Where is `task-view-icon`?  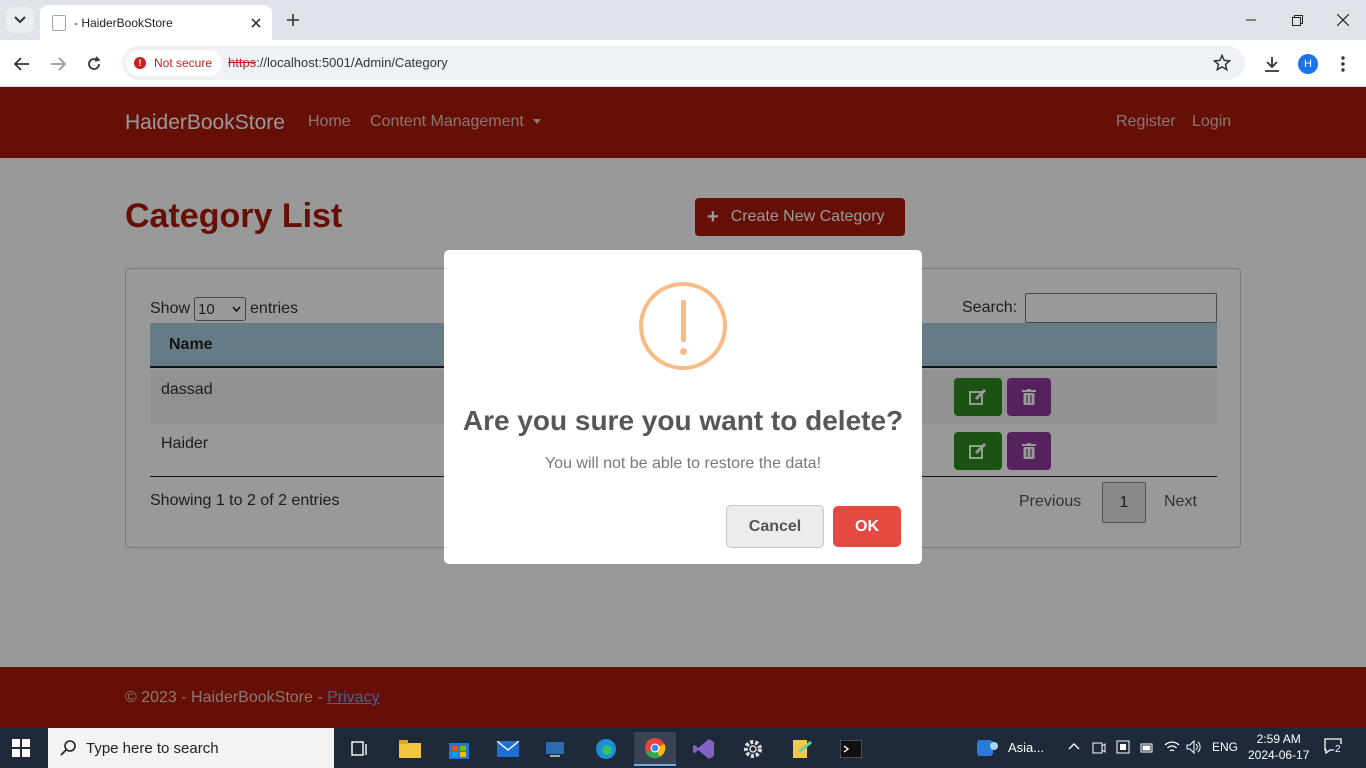
task-view-icon is located at coordinates (359, 748).